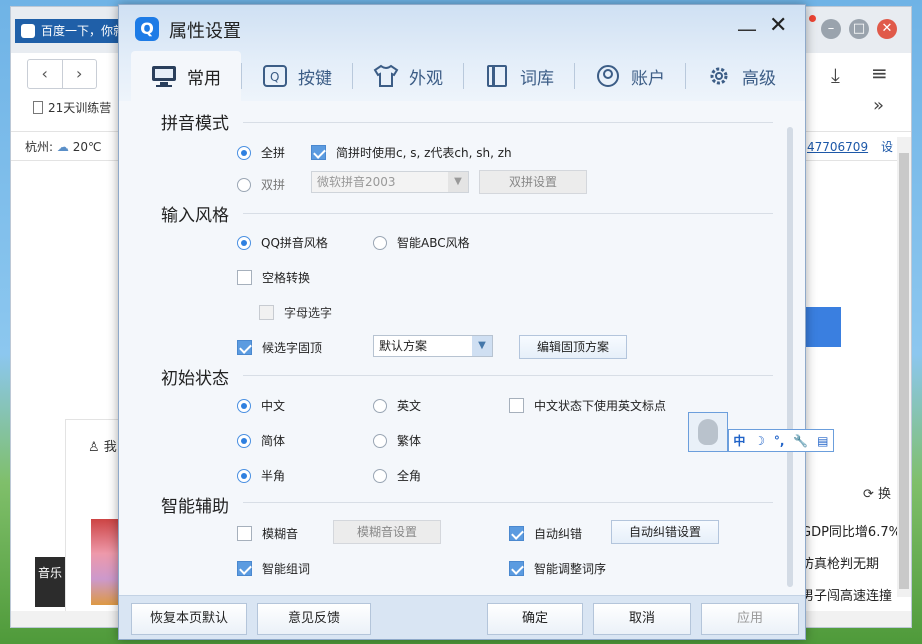 The width and height of the screenshot is (922, 644). Describe the element at coordinates (62, 147) in the screenshot. I see `cloud-icon: ☁` at that location.